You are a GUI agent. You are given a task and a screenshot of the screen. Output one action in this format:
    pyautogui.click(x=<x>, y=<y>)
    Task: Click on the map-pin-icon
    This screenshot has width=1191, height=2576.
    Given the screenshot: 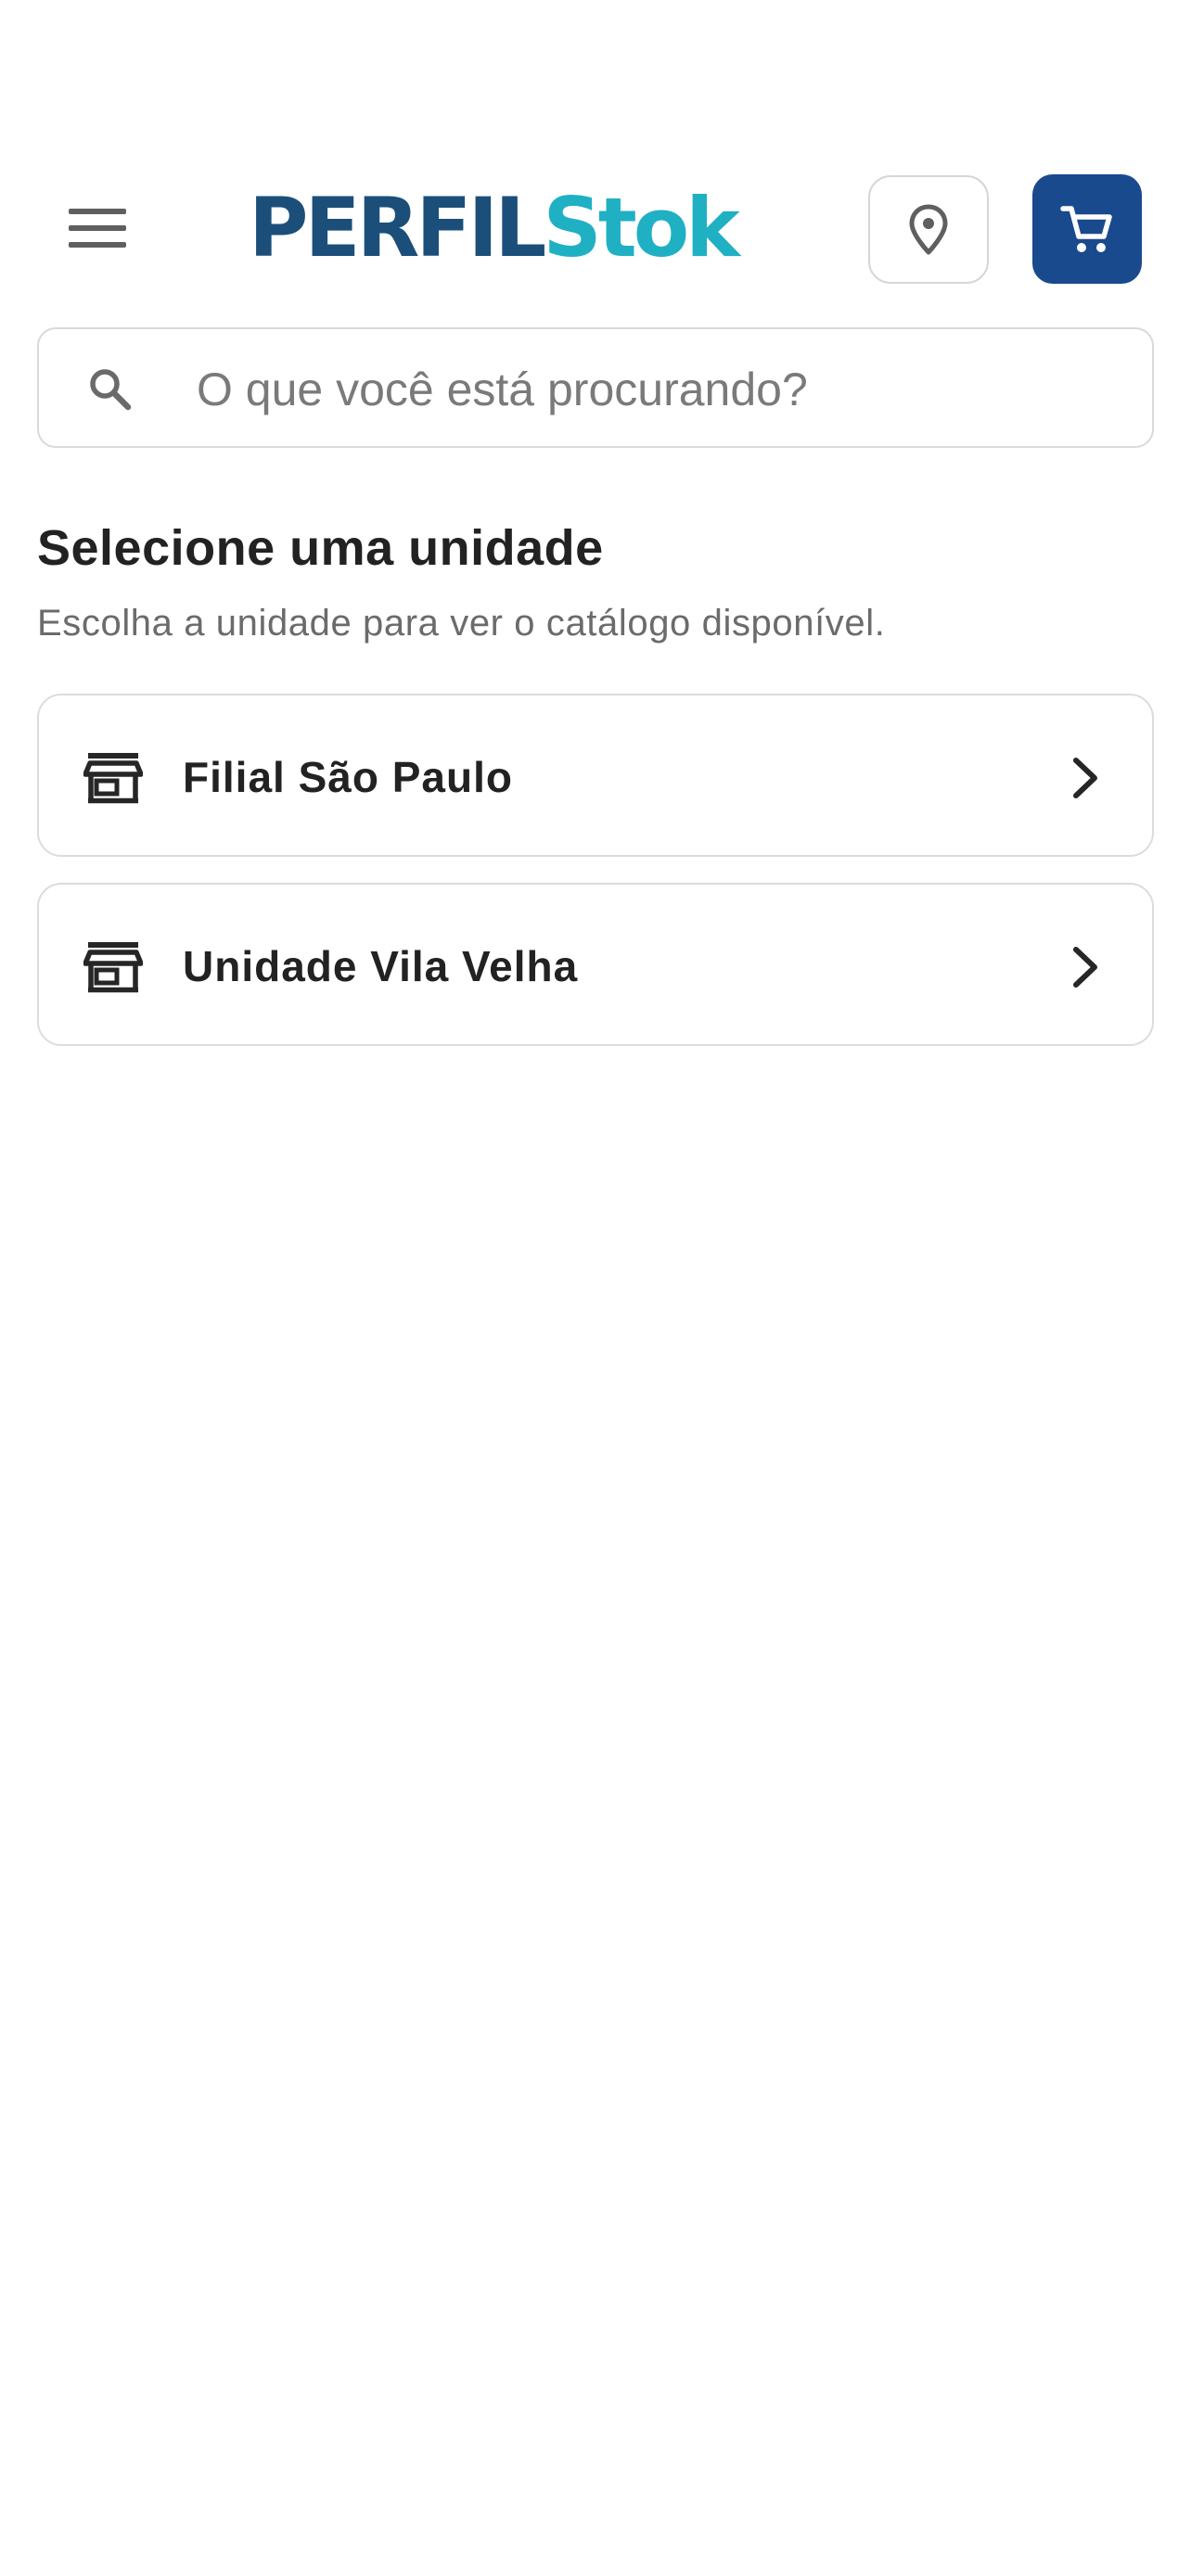 What is the action you would take?
    pyautogui.click(x=929, y=229)
    